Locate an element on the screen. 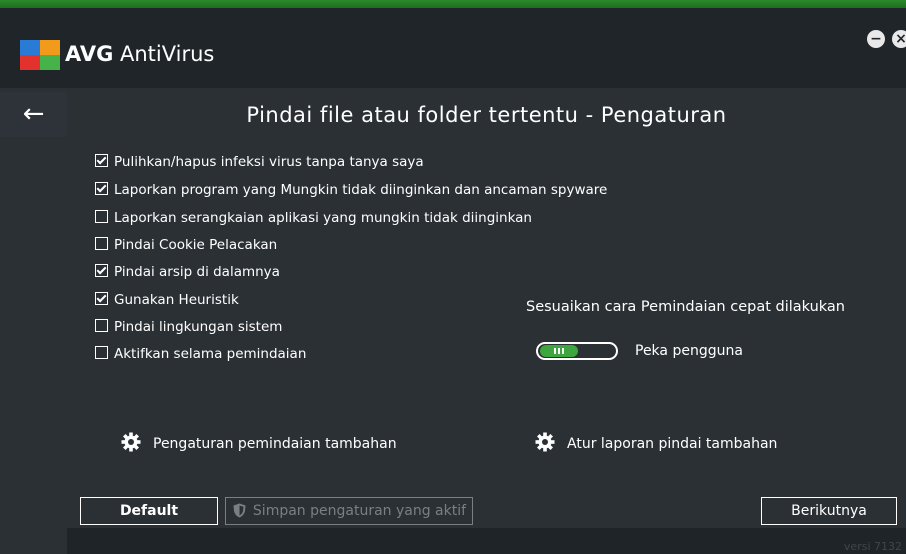 The image size is (906, 554). left-pane is located at coordinates (33, 321).